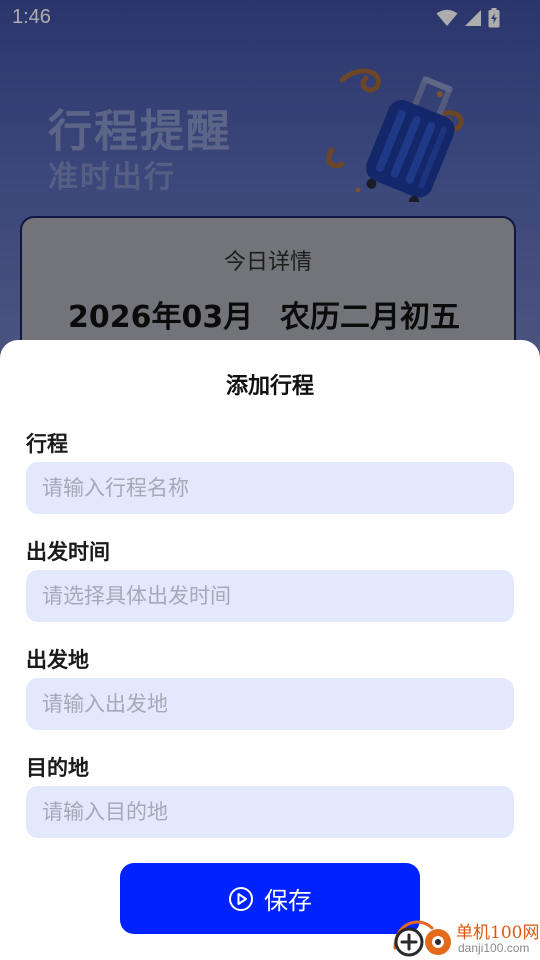 The width and height of the screenshot is (540, 960). I want to click on departure-time-label: 出发时间, so click(68, 552).